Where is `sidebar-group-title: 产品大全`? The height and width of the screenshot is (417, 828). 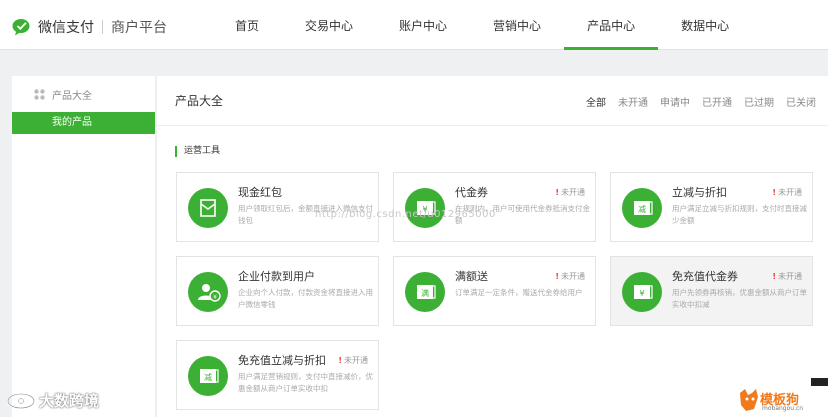
sidebar-group-title: 产品大全 is located at coordinates (72, 96).